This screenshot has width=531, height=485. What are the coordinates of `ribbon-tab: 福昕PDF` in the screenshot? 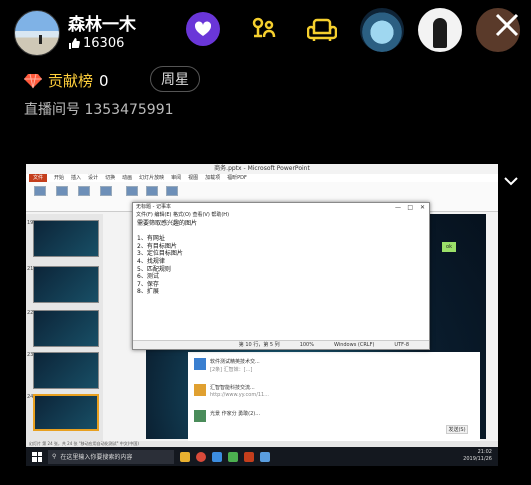 It's located at (237, 178).